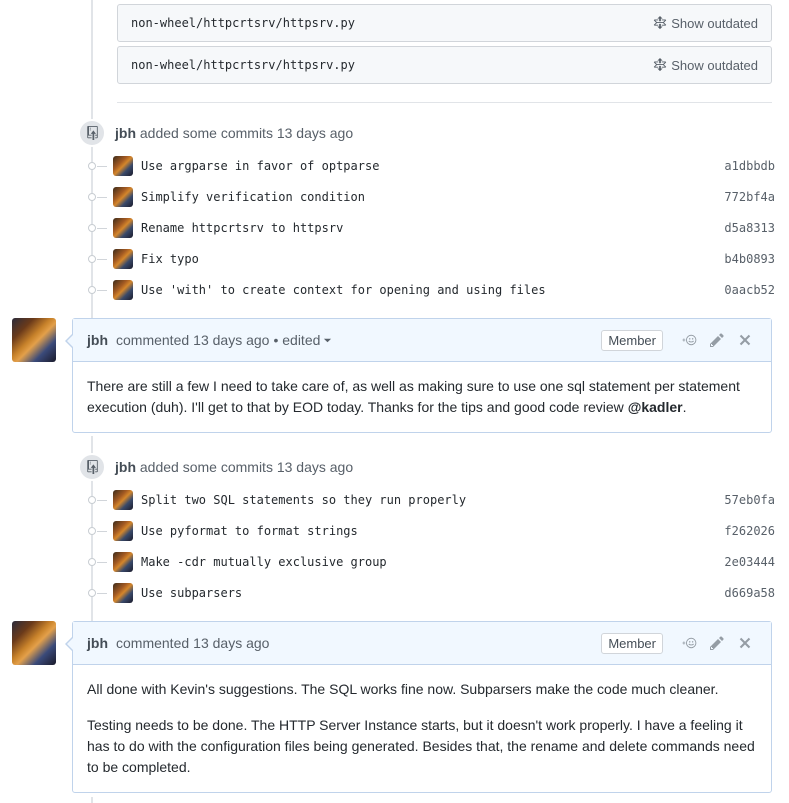 This screenshot has width=789, height=803. What do you see at coordinates (745, 166) in the screenshot?
I see `commit-sha: a1dbbdb` at bounding box center [745, 166].